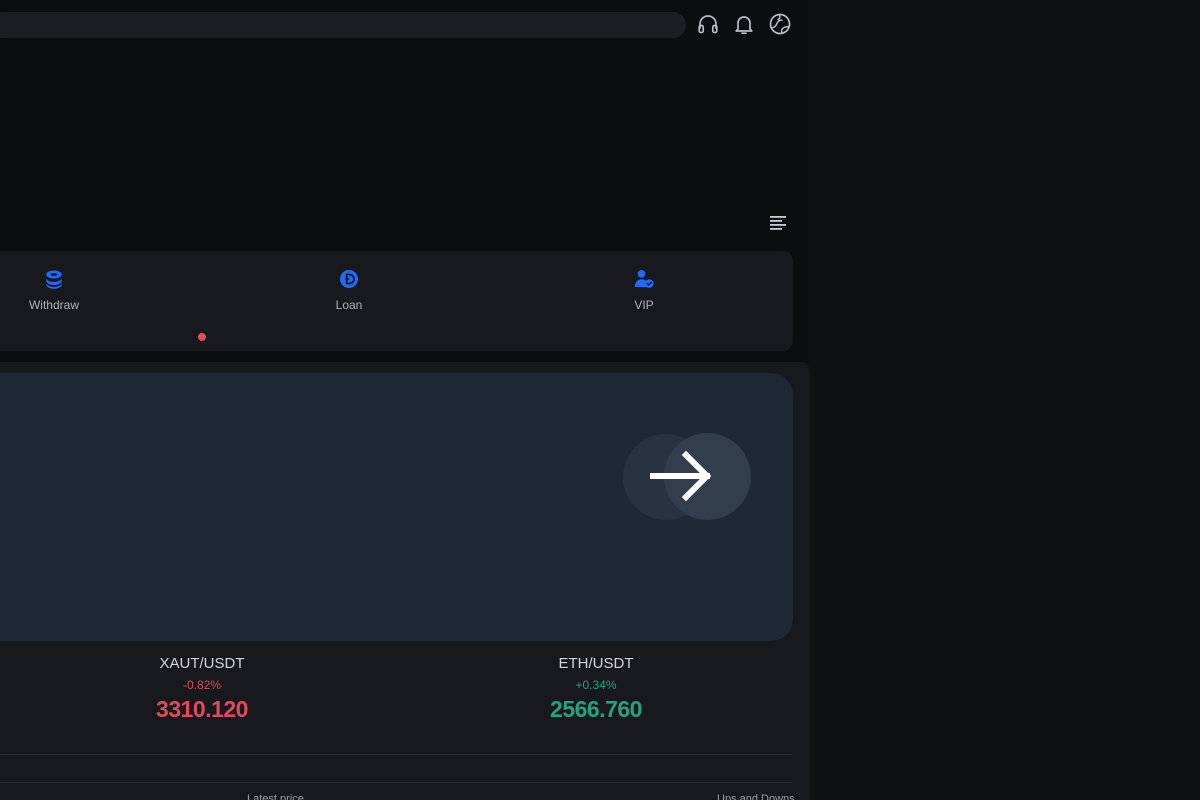  What do you see at coordinates (202, 337) in the screenshot?
I see `carousel-dot-active` at bounding box center [202, 337].